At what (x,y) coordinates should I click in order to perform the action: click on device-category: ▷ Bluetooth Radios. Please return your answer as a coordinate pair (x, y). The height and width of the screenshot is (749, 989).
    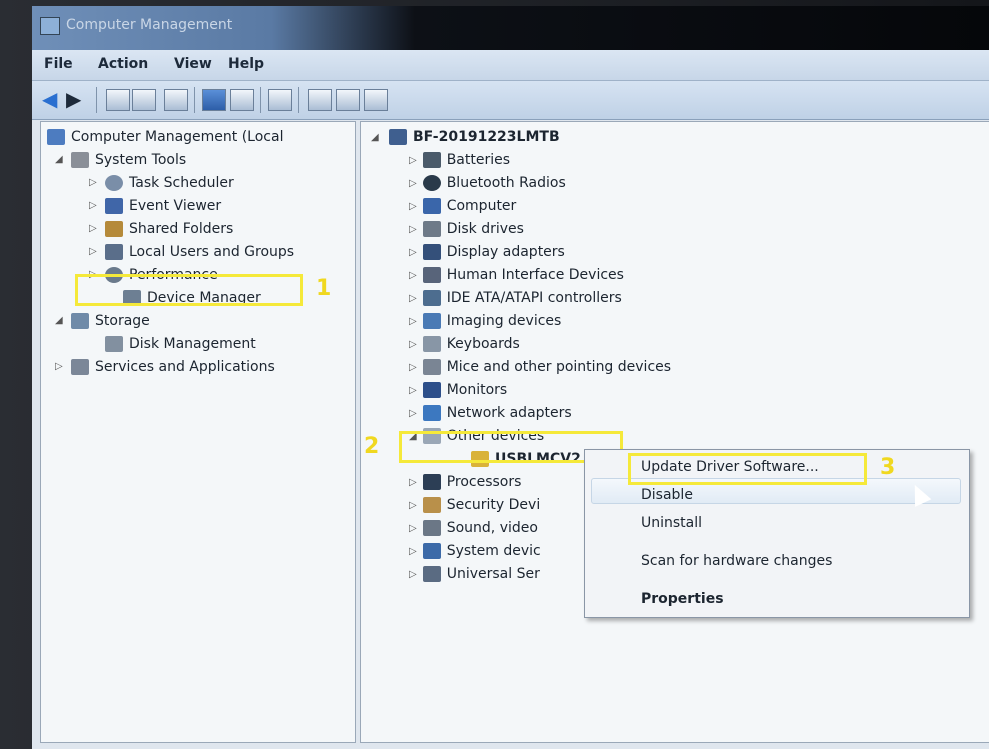
    Looking at the image, I should click on (487, 183).